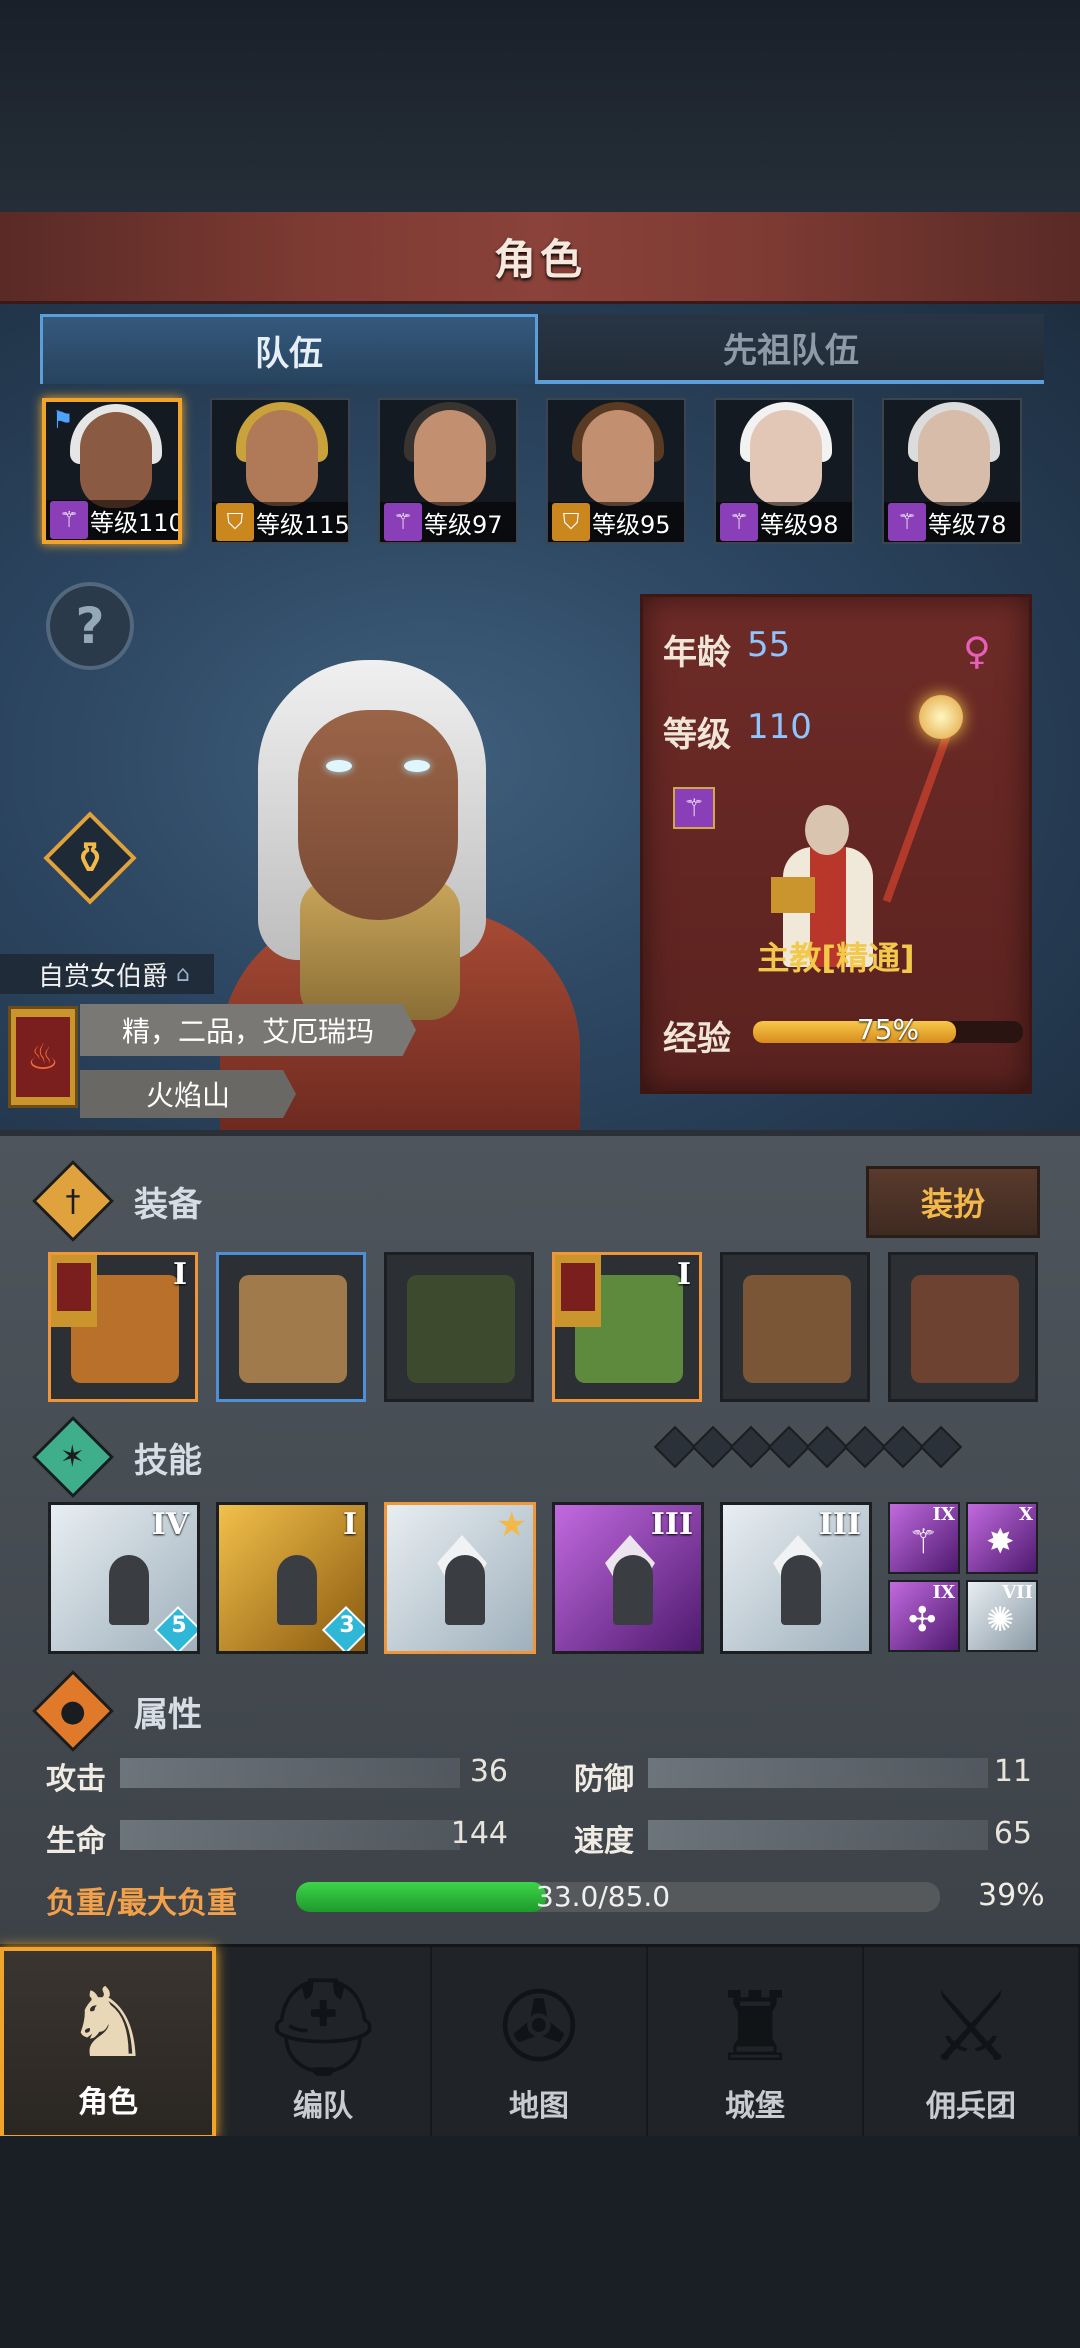  What do you see at coordinates (289, 349) in the screenshot?
I see `tab-party: 队伍` at bounding box center [289, 349].